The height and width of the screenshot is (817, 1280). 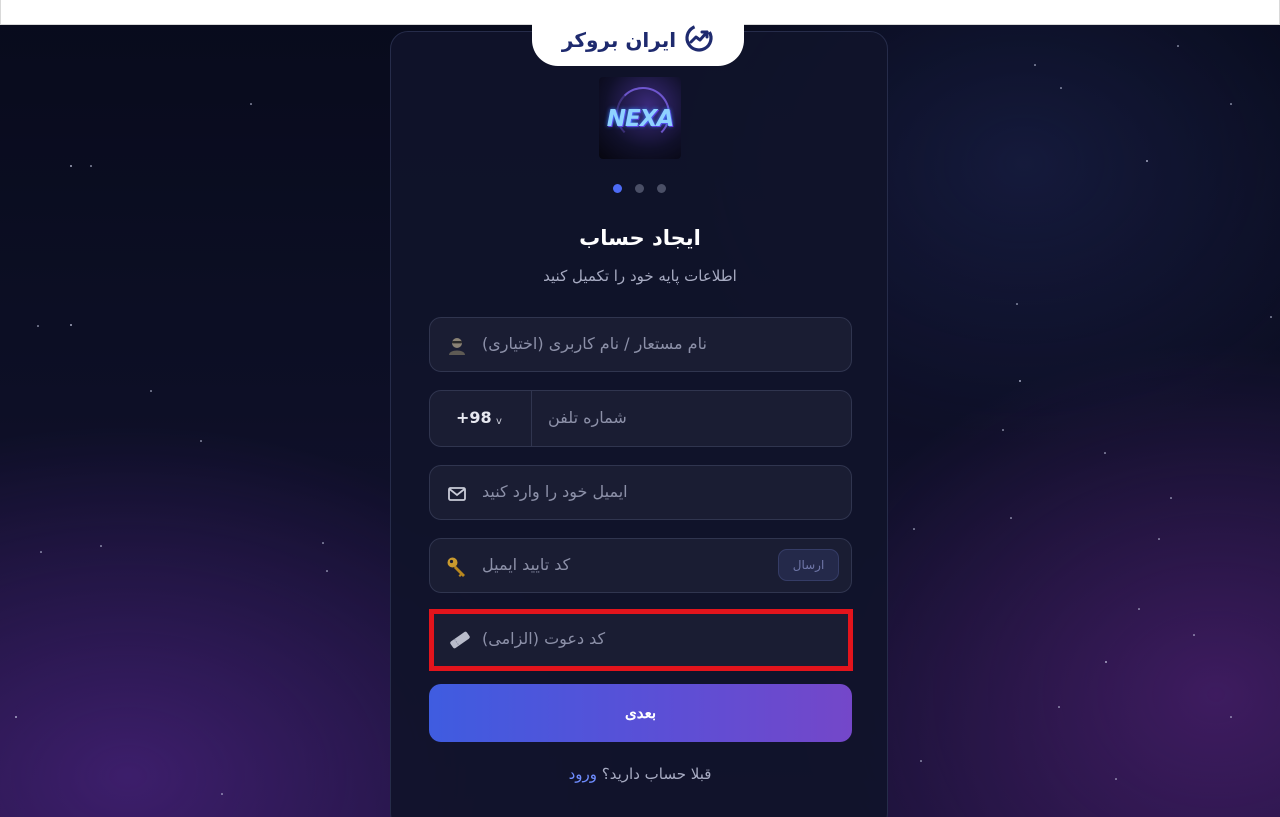 I want to click on email-code-field: کد تایید ایمیل ارسال, so click(x=640, y=565).